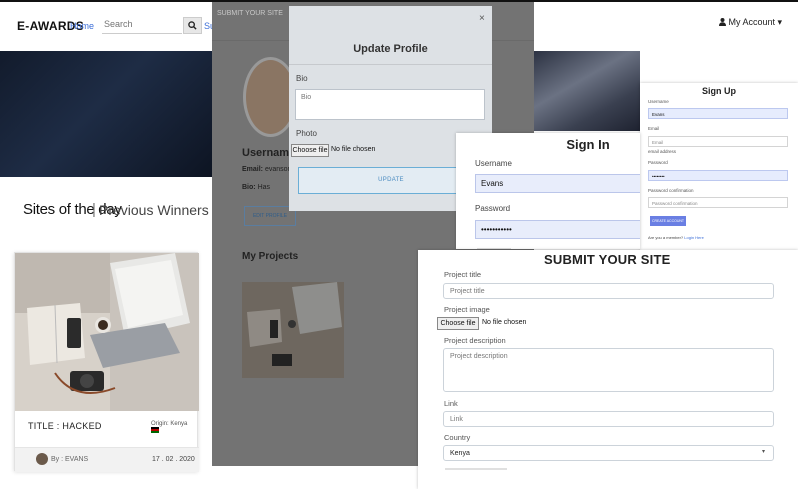 The height and width of the screenshot is (489, 798). I want to click on sign-up-title: Sign Up, so click(719, 91).